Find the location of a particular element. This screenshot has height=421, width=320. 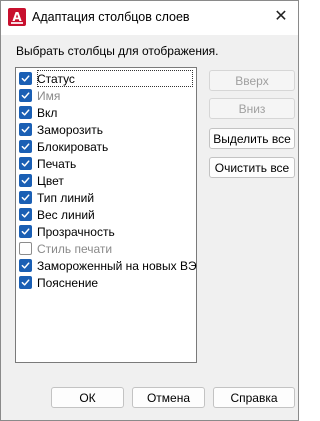

window-title: Адаптация столбцов слоев is located at coordinates (111, 17).